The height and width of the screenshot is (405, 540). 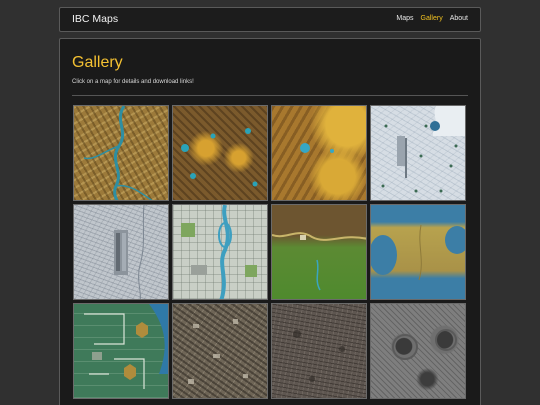 I want to click on nav-link-gallery: Gallery, so click(x=432, y=18).